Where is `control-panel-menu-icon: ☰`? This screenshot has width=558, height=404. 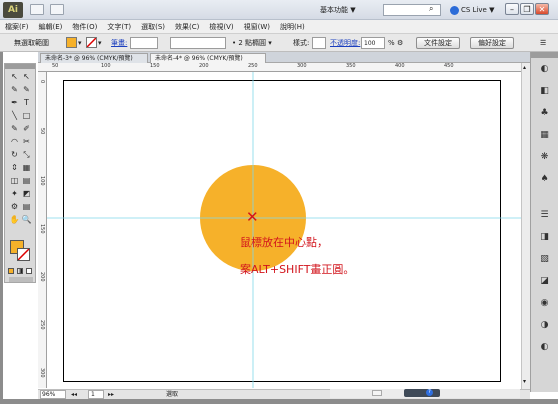 control-panel-menu-icon: ☰ is located at coordinates (543, 43).